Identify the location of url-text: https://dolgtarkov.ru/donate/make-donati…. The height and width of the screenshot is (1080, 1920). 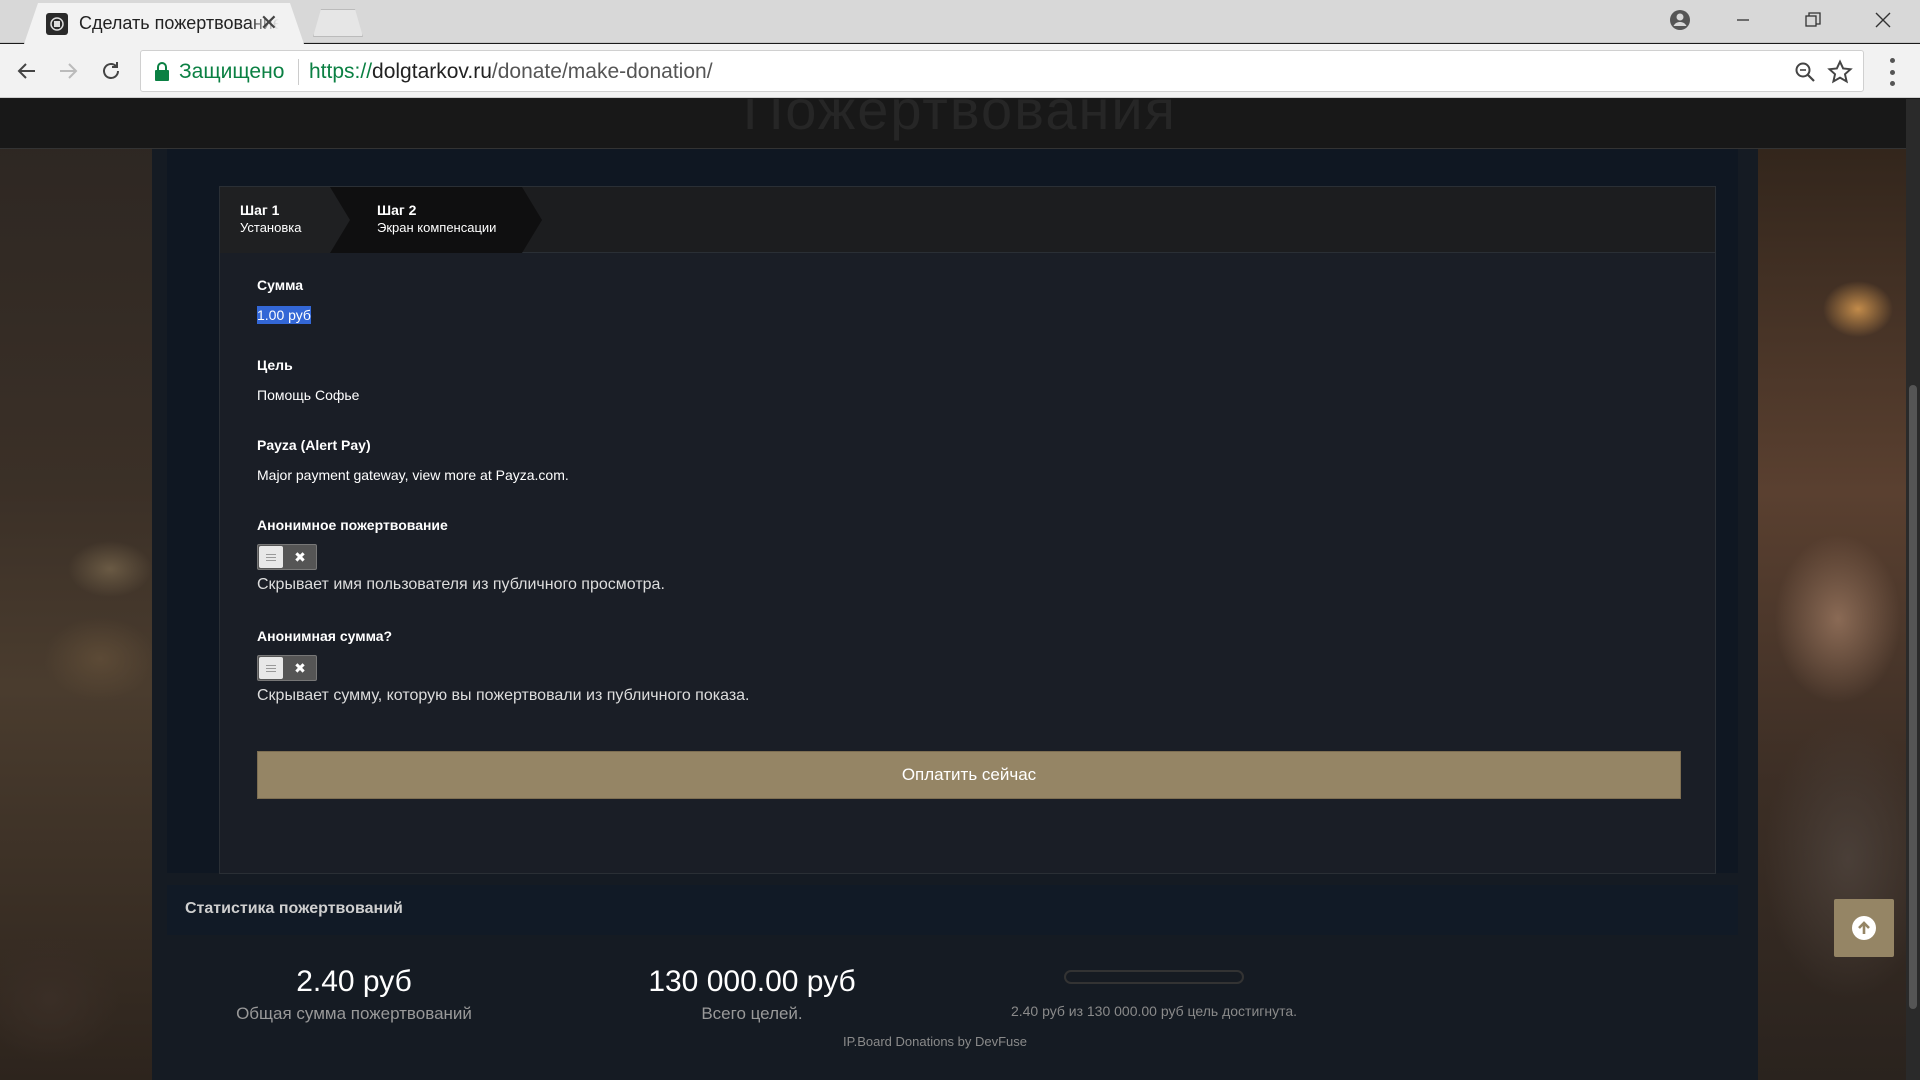
(511, 72).